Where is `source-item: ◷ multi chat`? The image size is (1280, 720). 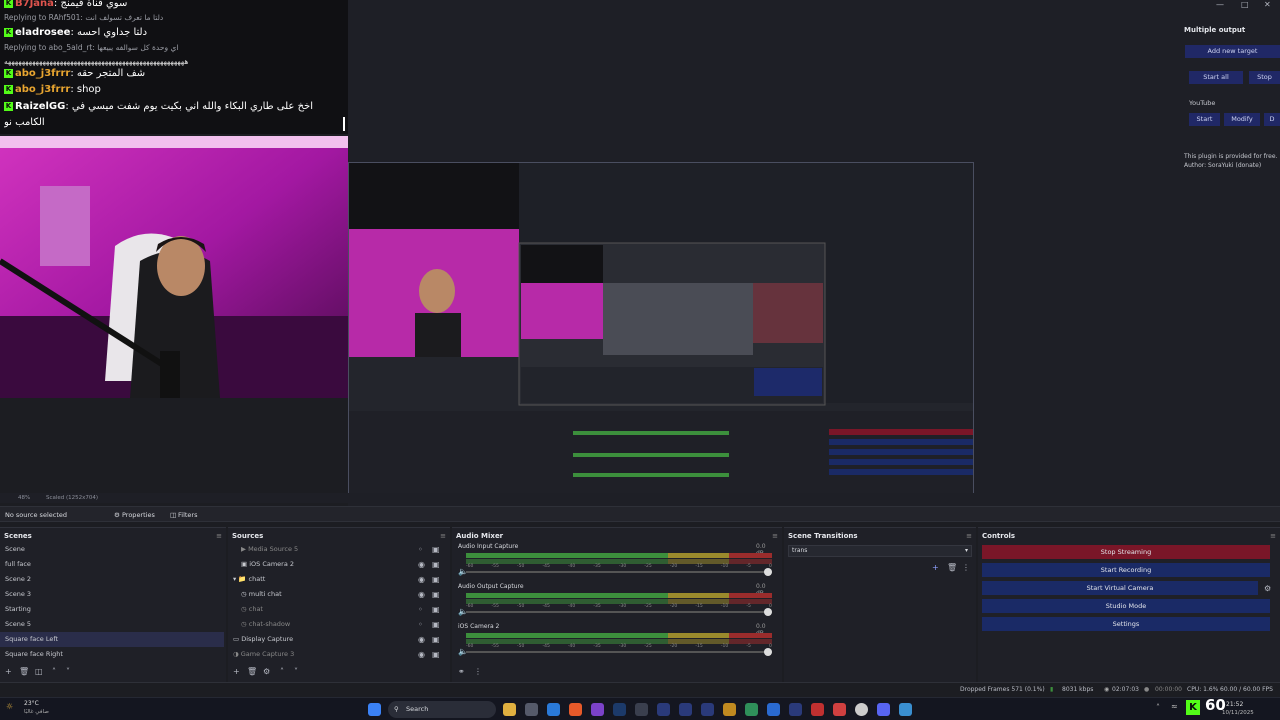 source-item: ◷ multi chat is located at coordinates (336, 594).